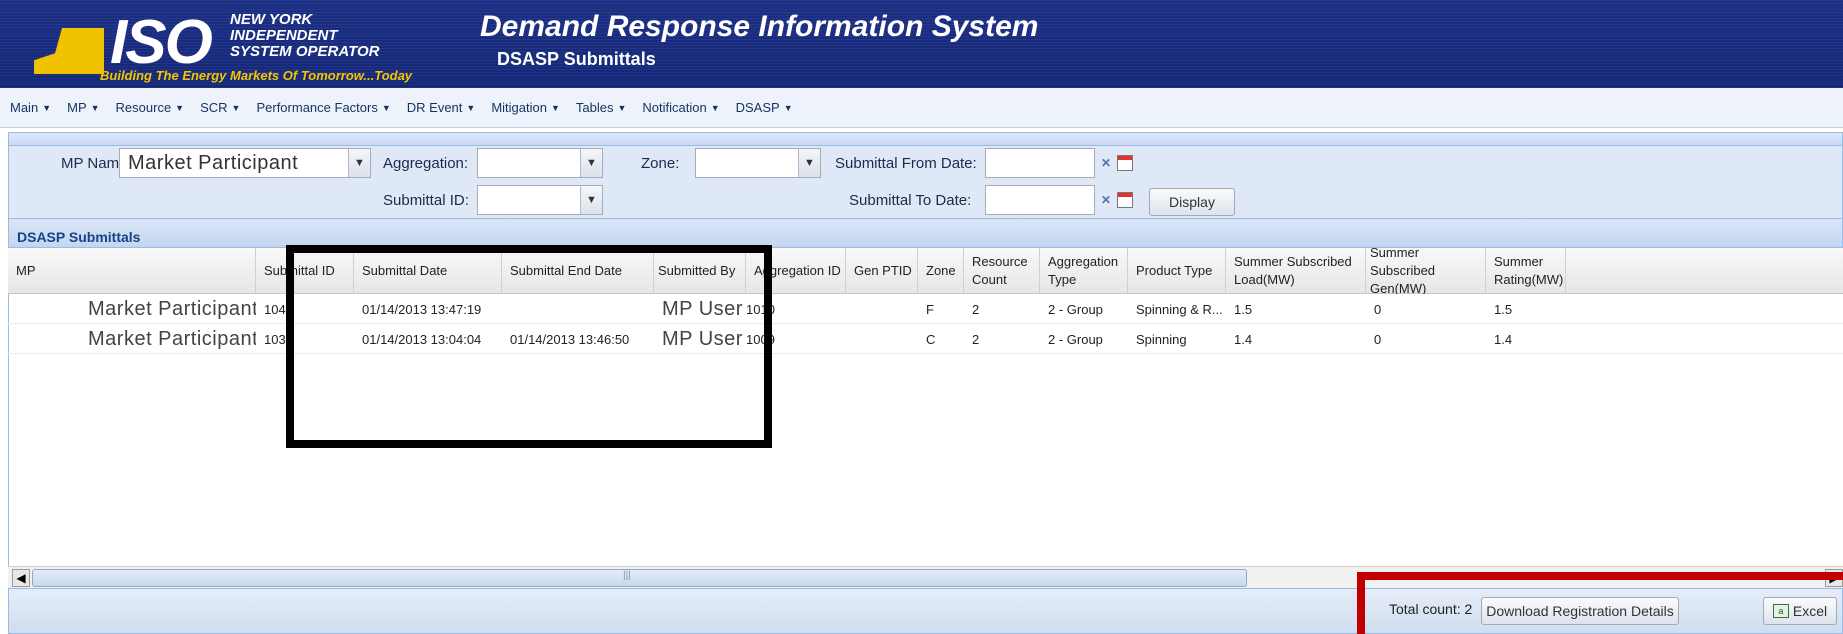  What do you see at coordinates (925, 139) in the screenshot?
I see `panel-divider` at bounding box center [925, 139].